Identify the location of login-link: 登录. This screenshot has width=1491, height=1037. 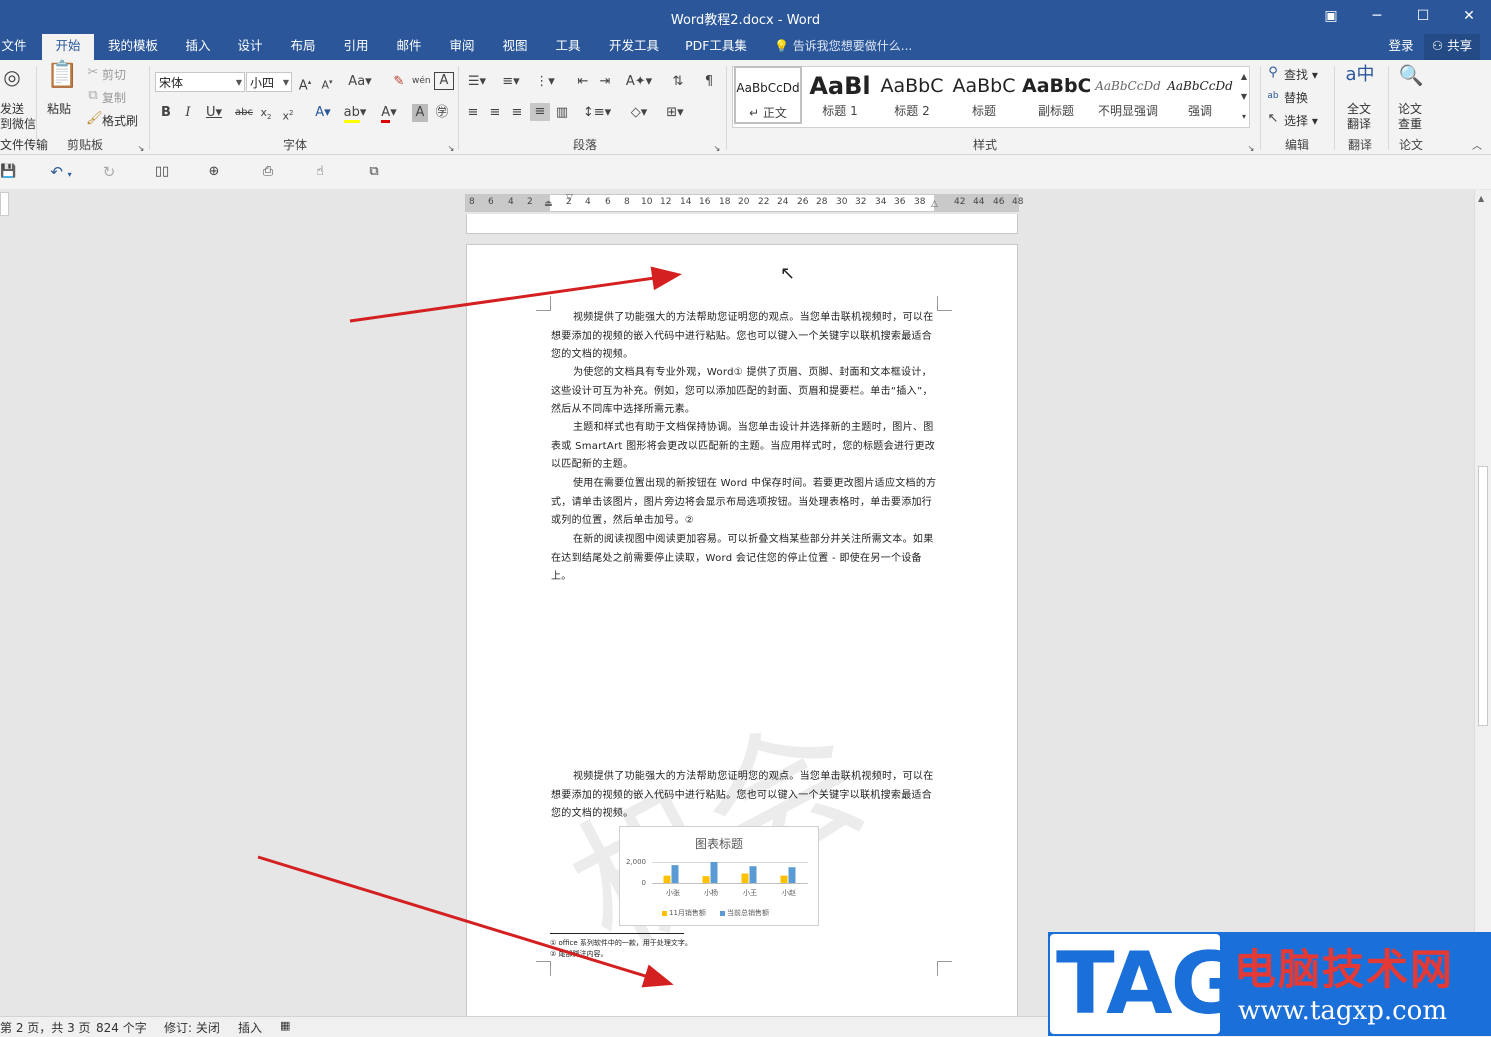
(1401, 47).